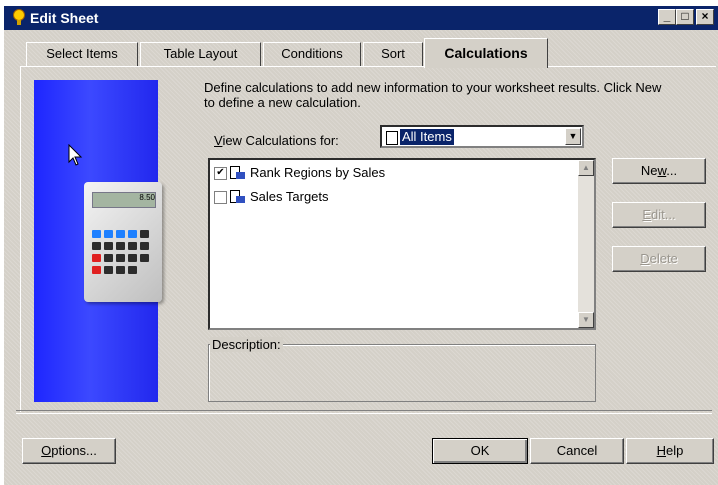 Image resolution: width=718 pixels, height=485 pixels. What do you see at coordinates (64, 18) in the screenshot?
I see `window-title: Edit Sheet` at bounding box center [64, 18].